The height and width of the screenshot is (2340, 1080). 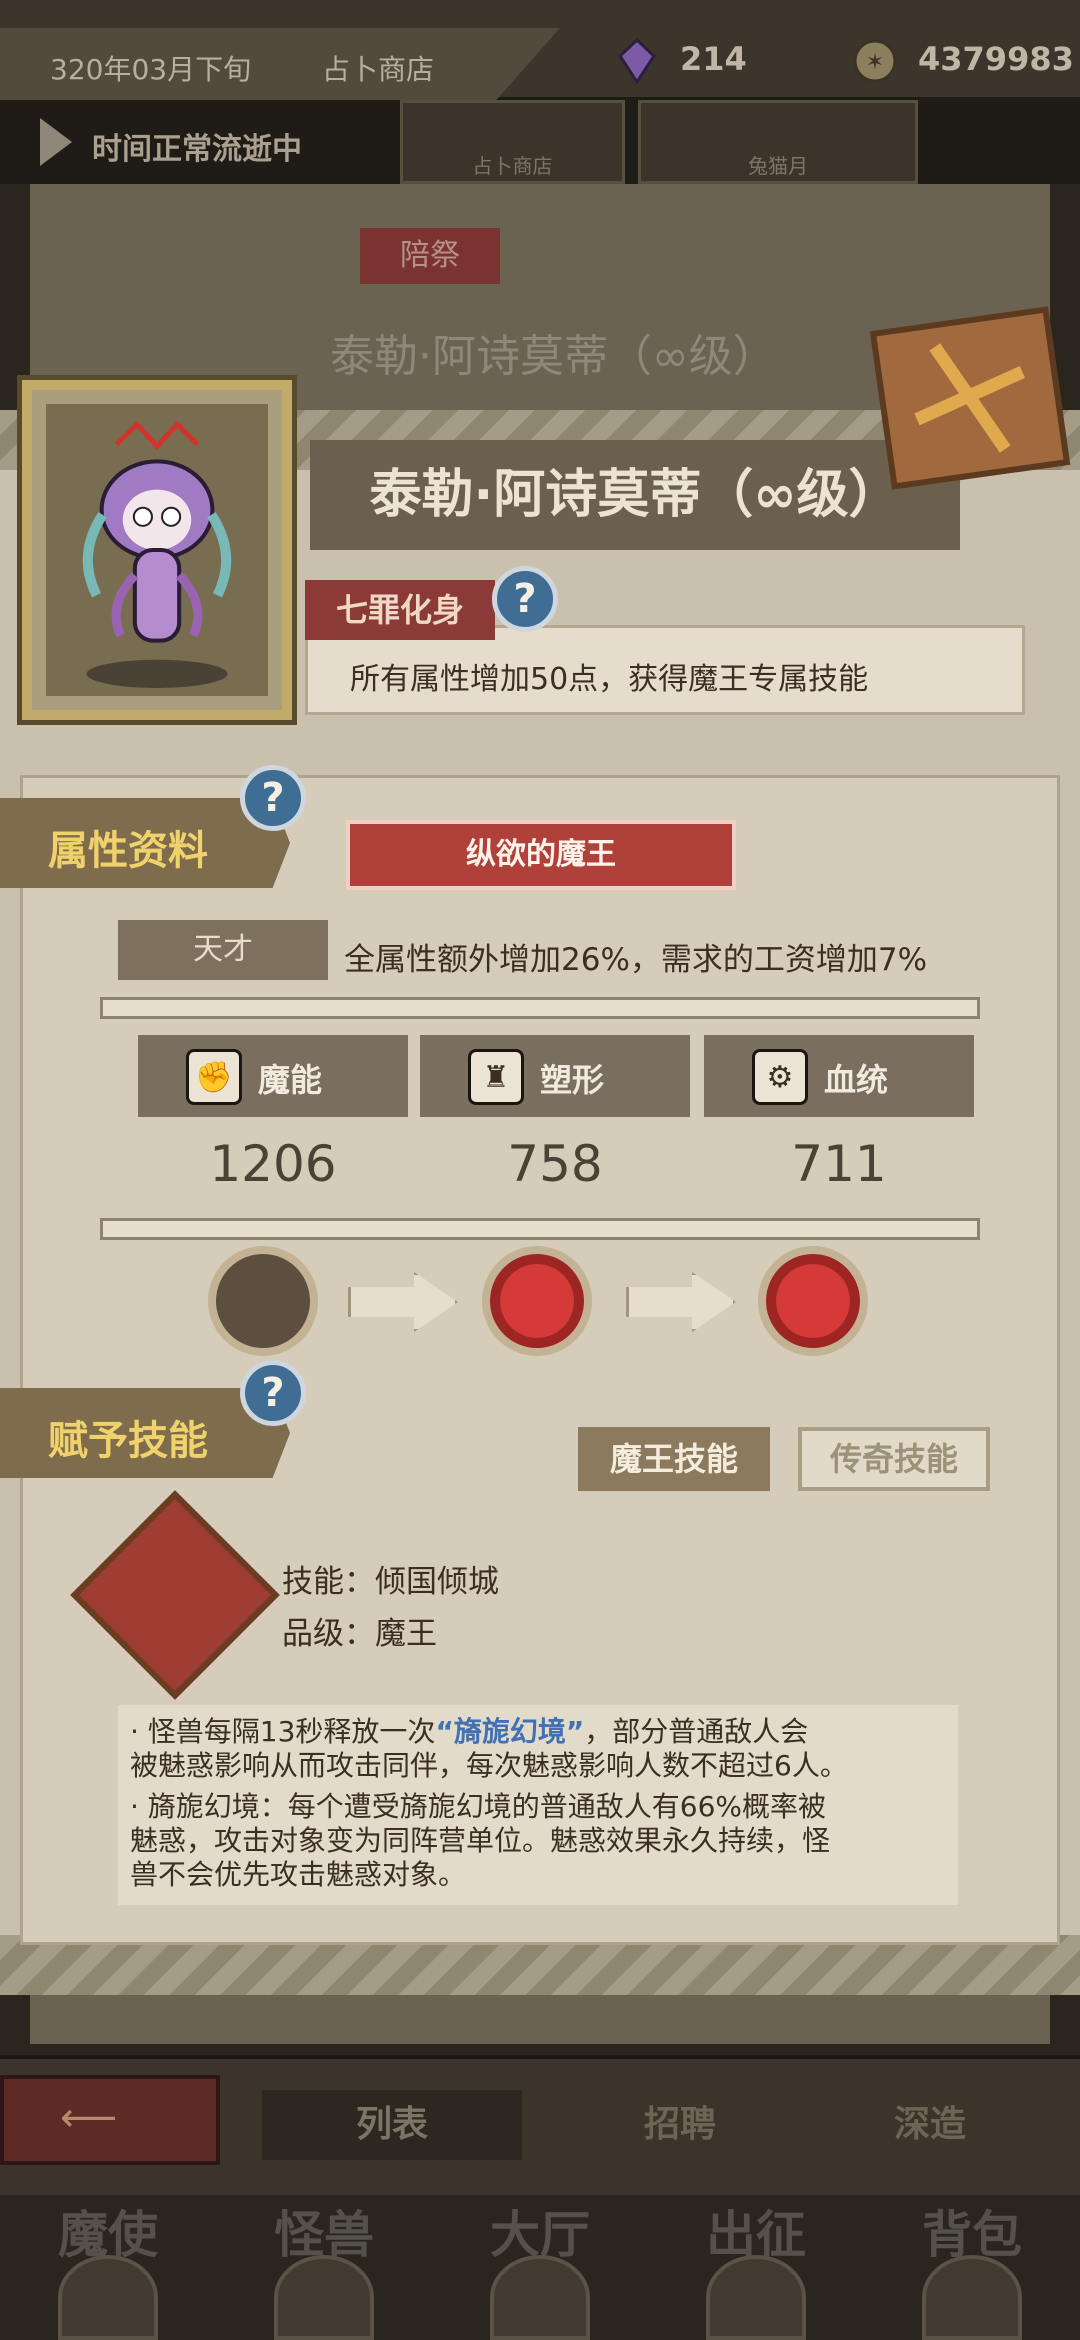 What do you see at coordinates (263, 1301) in the screenshot?
I see `evolution-stage-hooded-icon` at bounding box center [263, 1301].